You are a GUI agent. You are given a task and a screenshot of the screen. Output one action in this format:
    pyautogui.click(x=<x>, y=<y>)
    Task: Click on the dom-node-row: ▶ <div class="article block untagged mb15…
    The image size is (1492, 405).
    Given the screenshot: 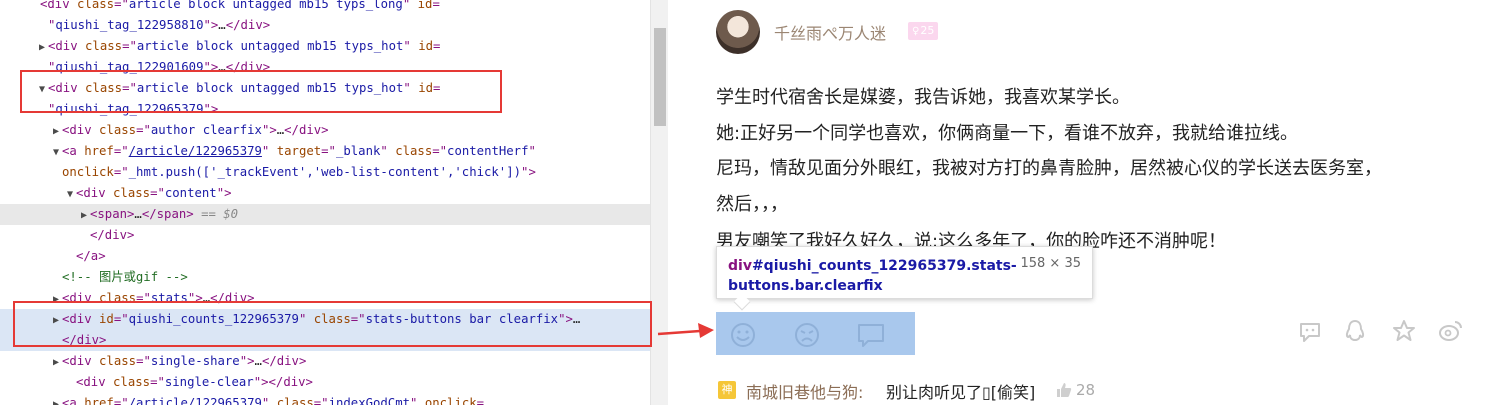 What is the action you would take?
    pyautogui.click(x=325, y=46)
    